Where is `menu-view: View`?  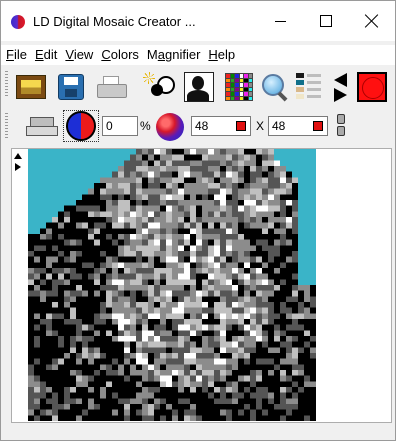 menu-view: View is located at coordinates (79, 55).